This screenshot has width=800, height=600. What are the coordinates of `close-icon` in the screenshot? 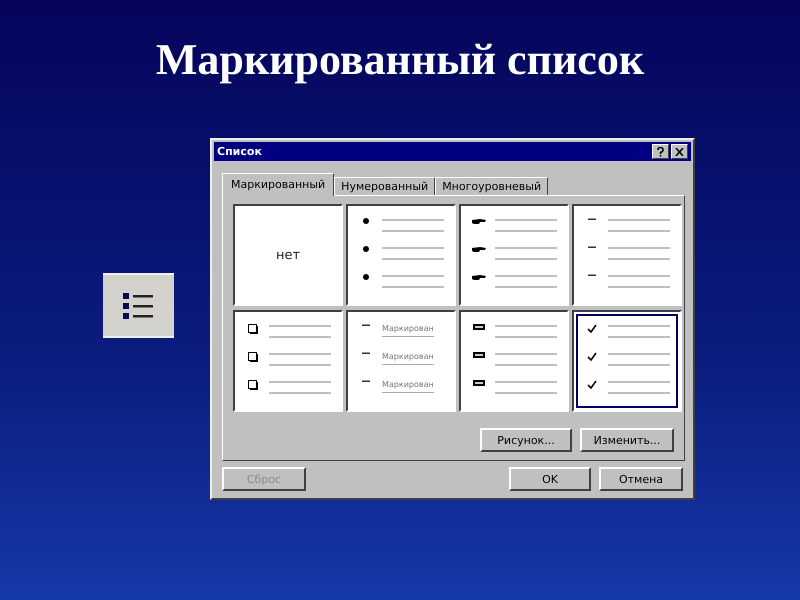 It's located at (679, 152).